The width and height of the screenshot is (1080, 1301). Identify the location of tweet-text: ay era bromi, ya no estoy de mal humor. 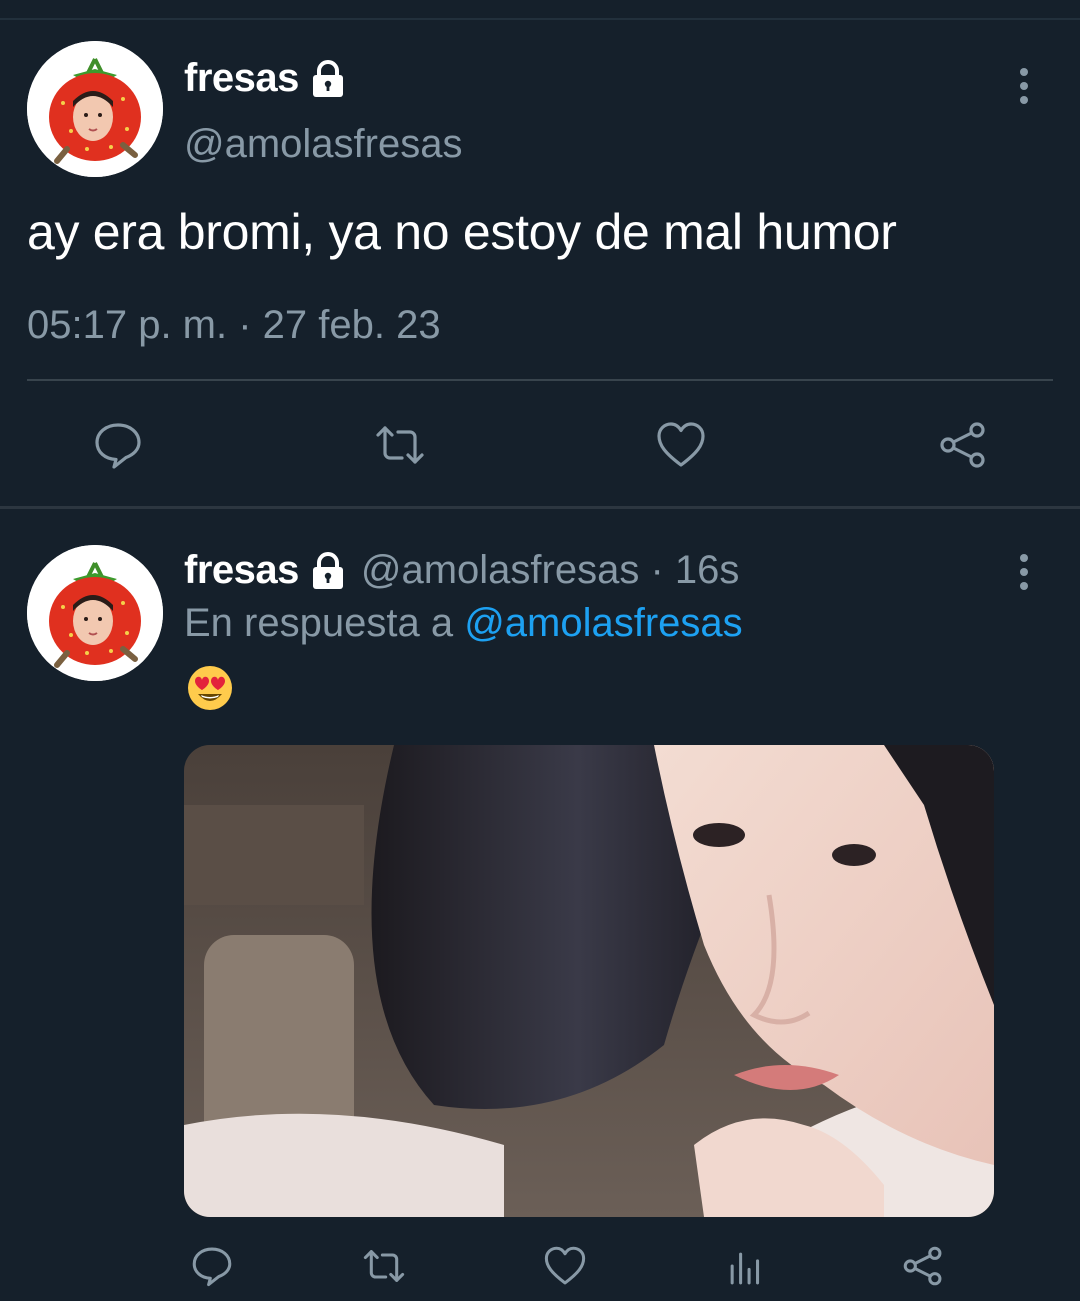
(462, 232).